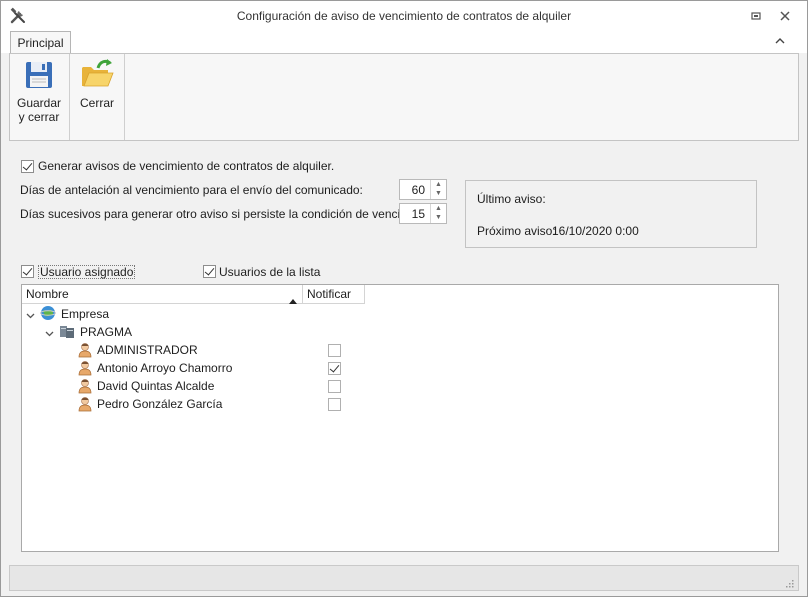 The height and width of the screenshot is (597, 808). What do you see at coordinates (756, 16) in the screenshot?
I see `restore-button` at bounding box center [756, 16].